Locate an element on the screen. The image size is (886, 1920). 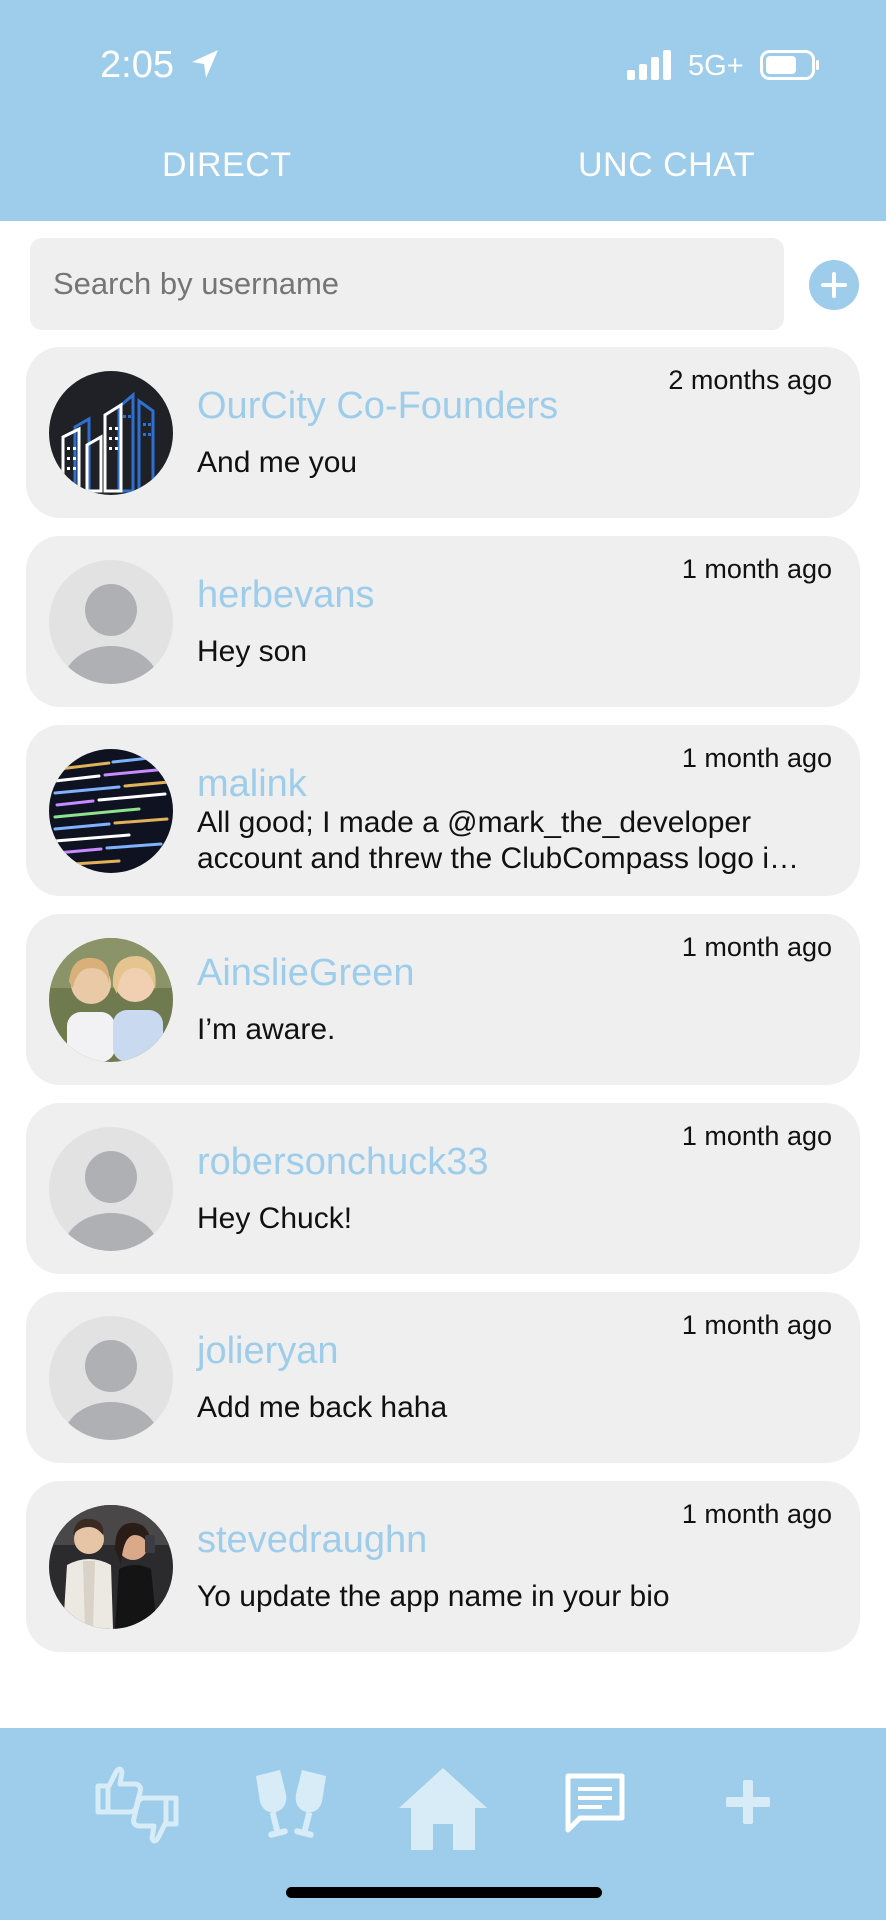
last-message: Add me back haha is located at coordinates (322, 1407).